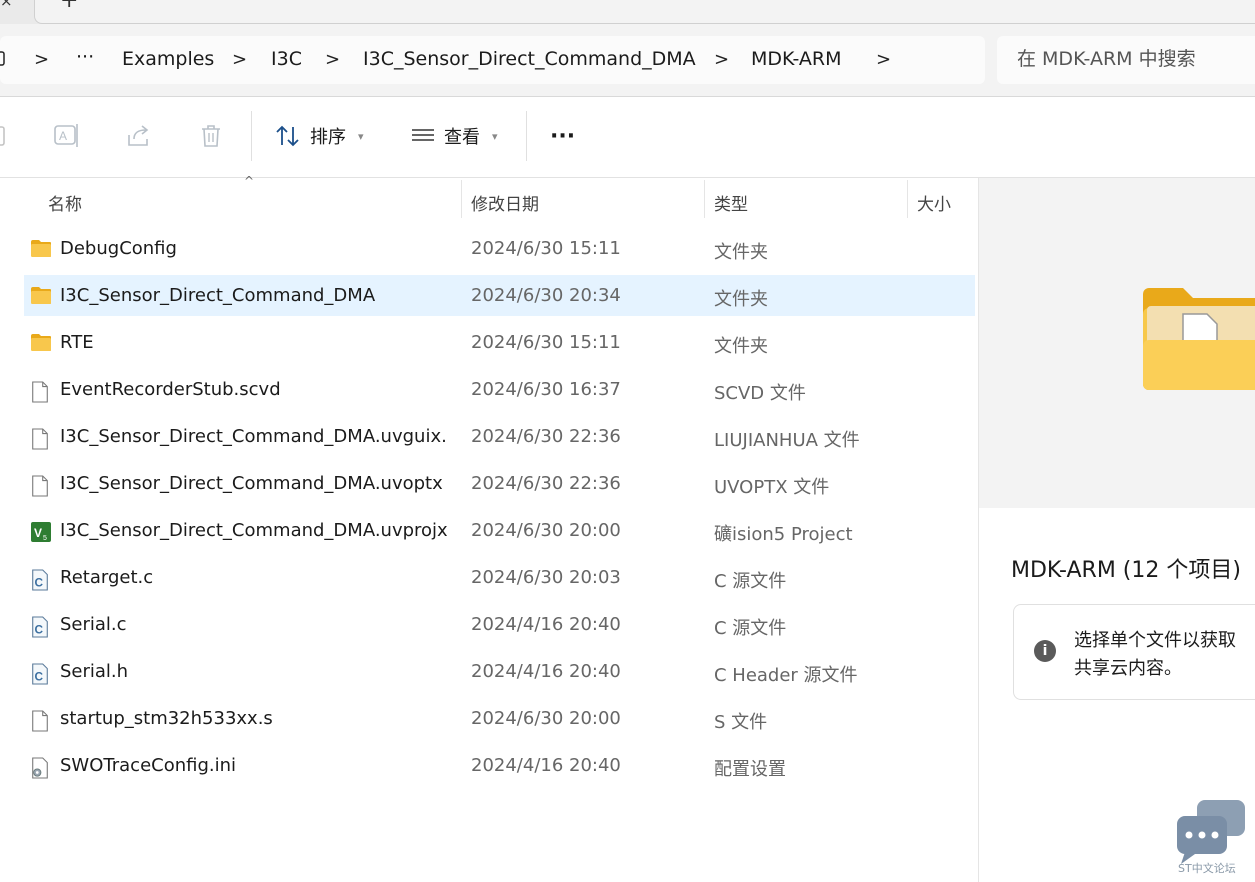 This screenshot has width=1255, height=882. Describe the element at coordinates (644, 12) in the screenshot. I see `tab-current` at that location.